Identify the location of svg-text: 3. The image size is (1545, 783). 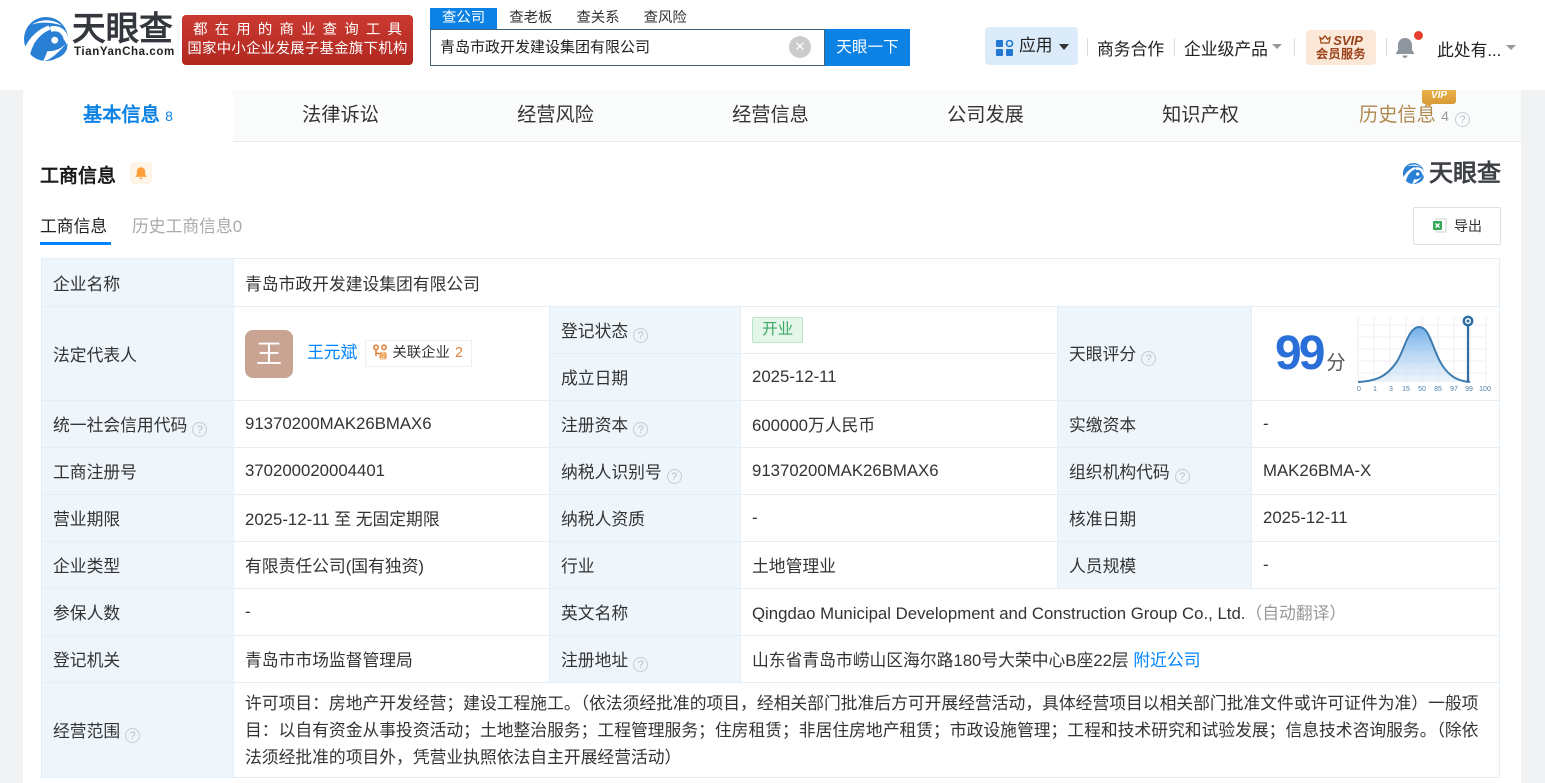
(1391, 389).